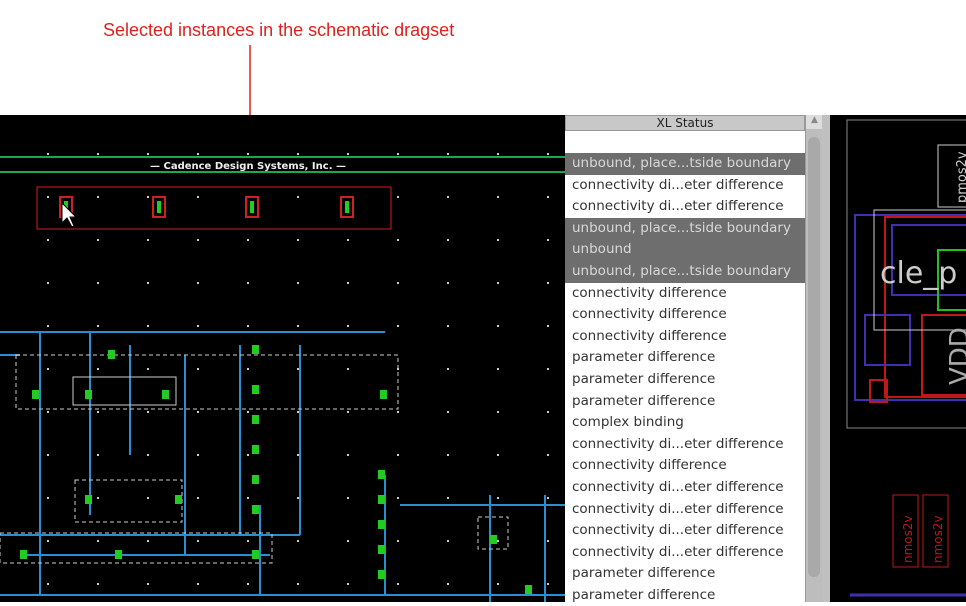 The width and height of the screenshot is (966, 606). Describe the element at coordinates (69, 214) in the screenshot. I see `mouse-cursor-icon` at that location.